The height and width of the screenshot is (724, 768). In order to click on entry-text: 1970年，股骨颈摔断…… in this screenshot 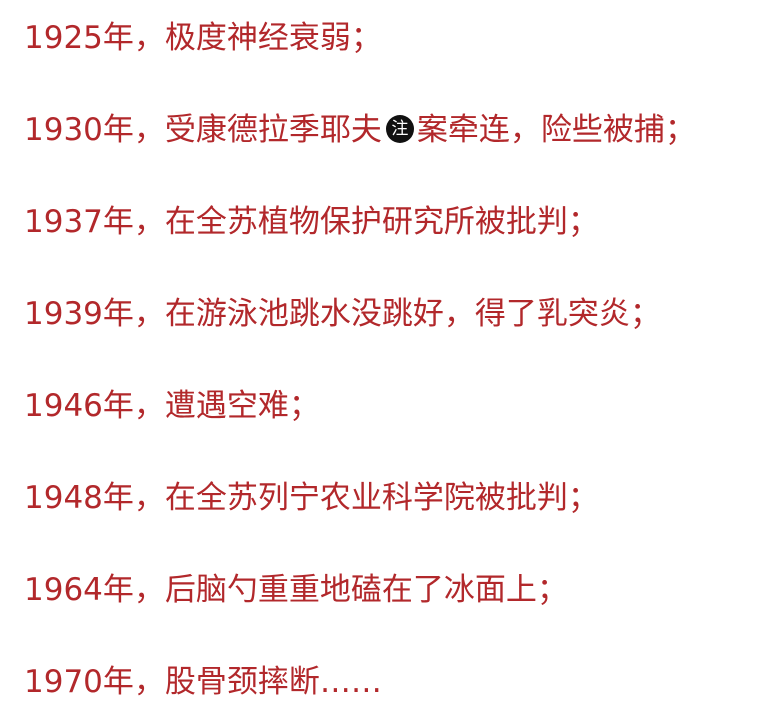, I will do `click(203, 682)`.